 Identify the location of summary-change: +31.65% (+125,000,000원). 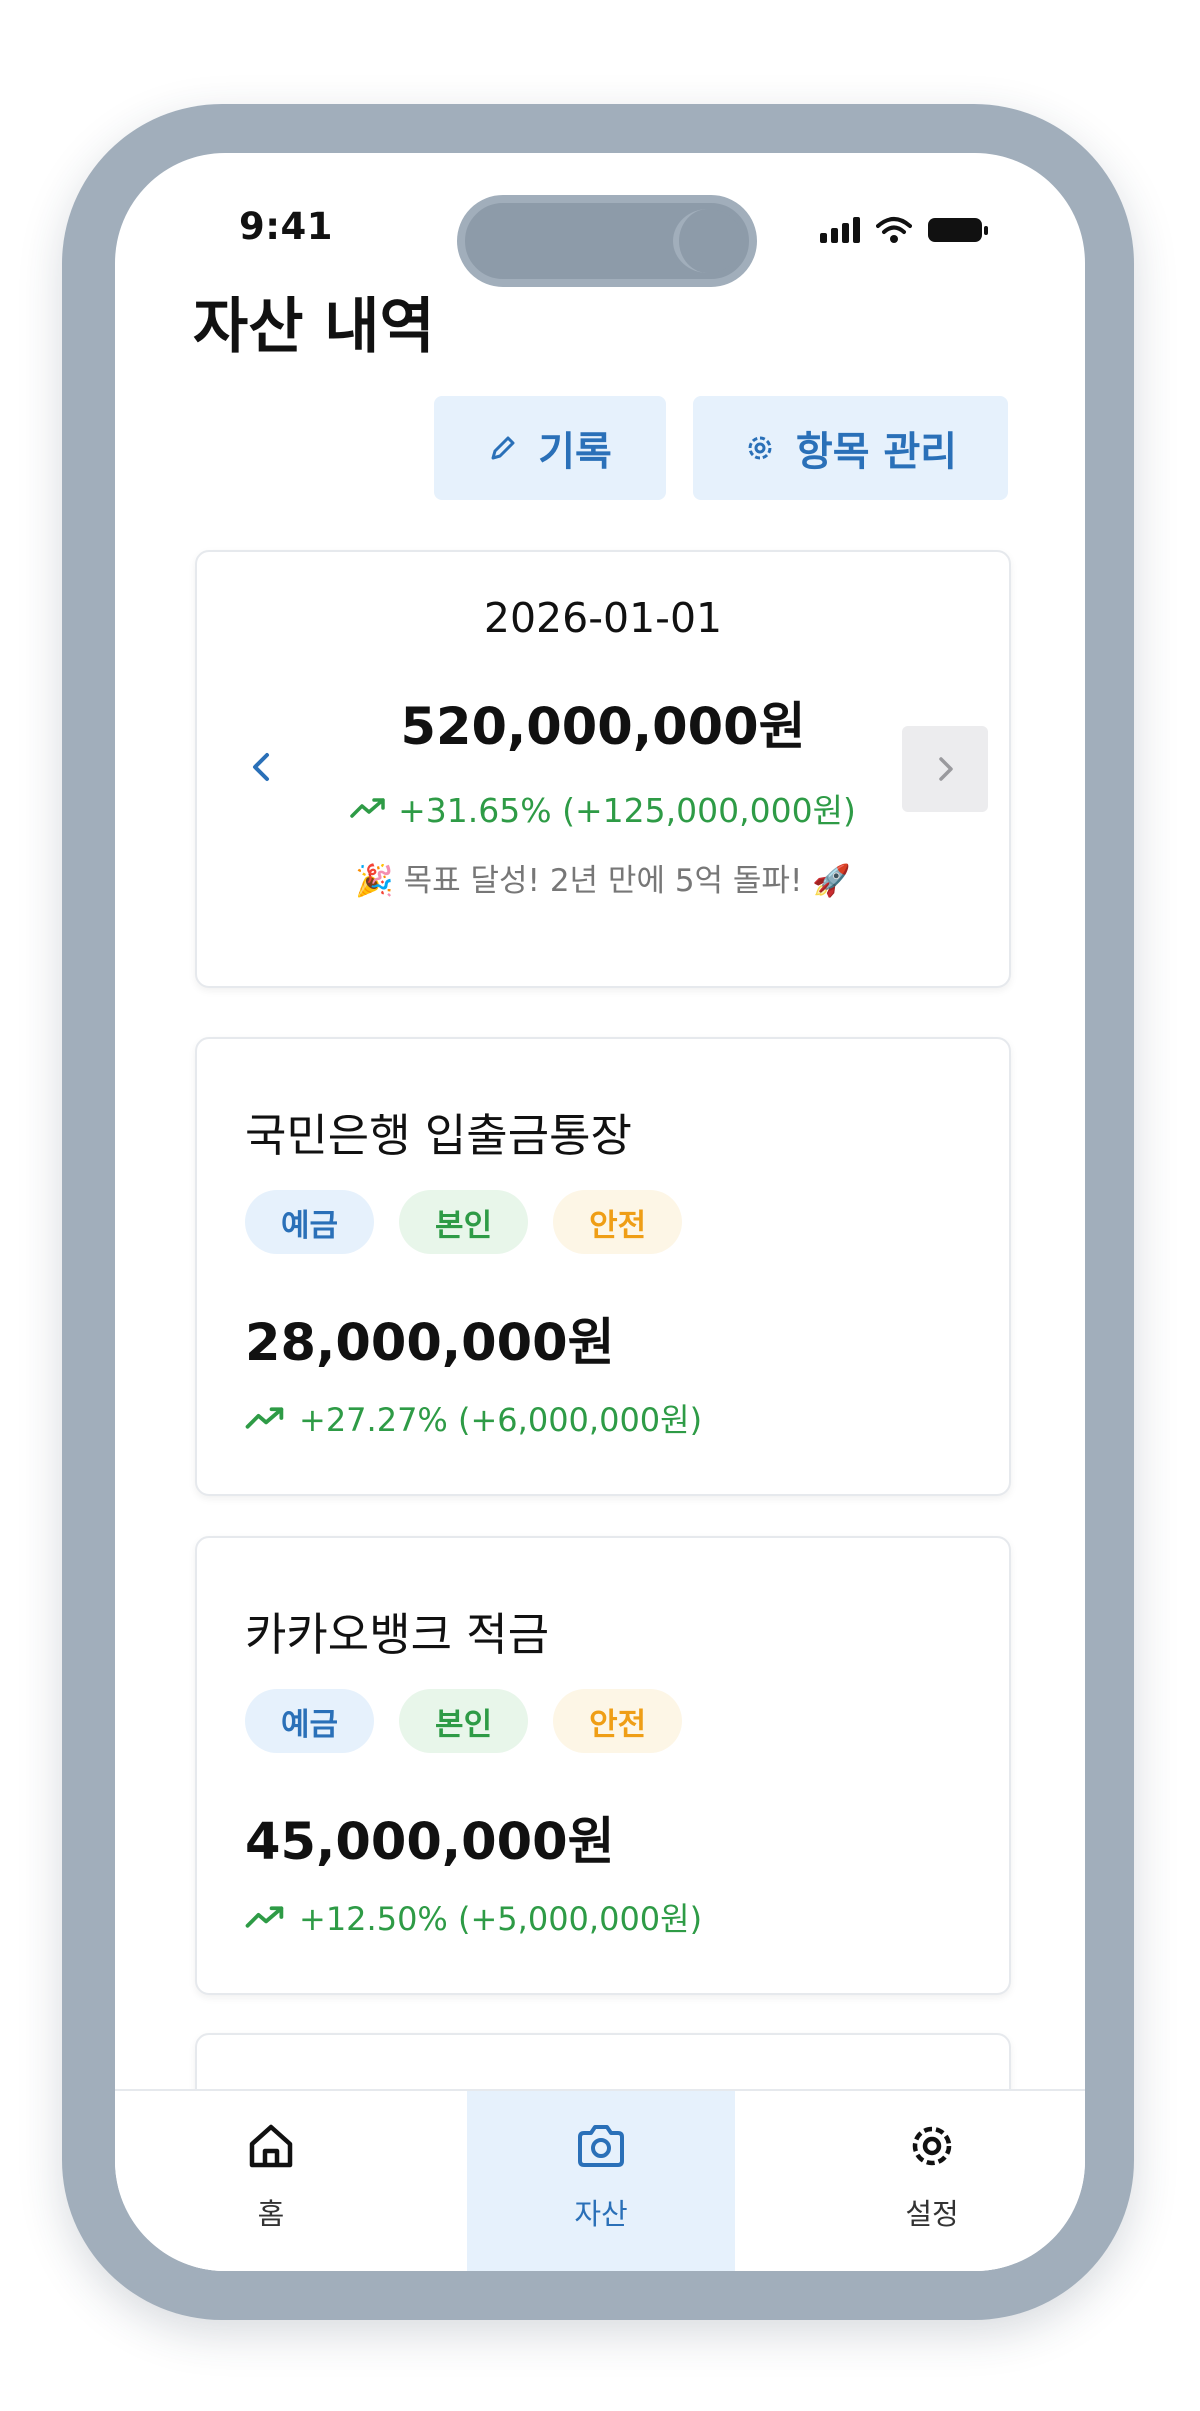
(603, 808).